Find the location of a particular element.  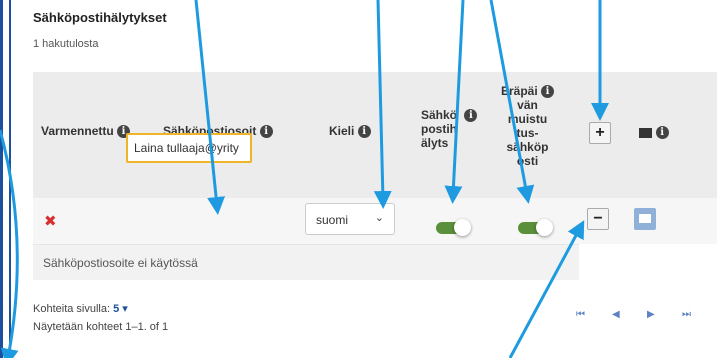

x-icon: ✖ is located at coordinates (50, 221).